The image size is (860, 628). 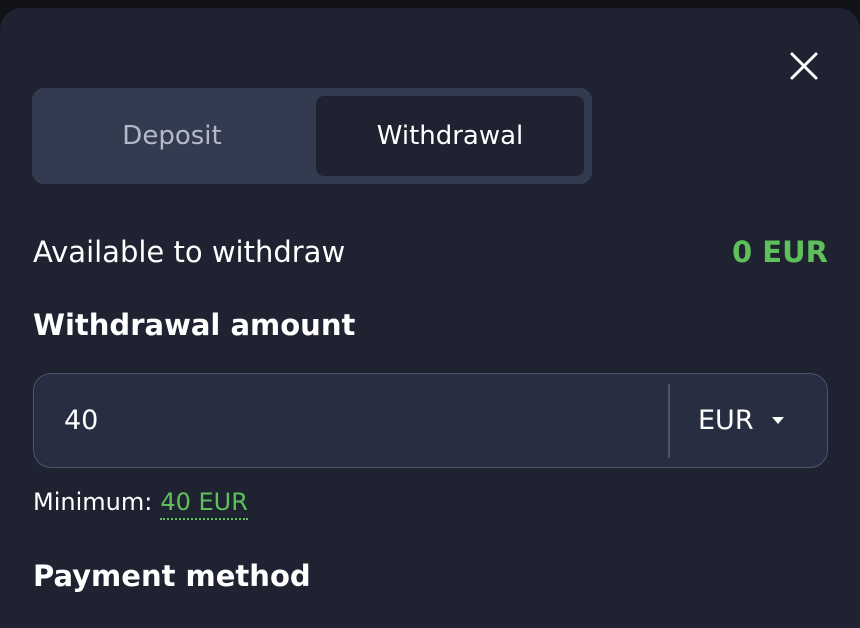 I want to click on amount-input, so click(x=364, y=420).